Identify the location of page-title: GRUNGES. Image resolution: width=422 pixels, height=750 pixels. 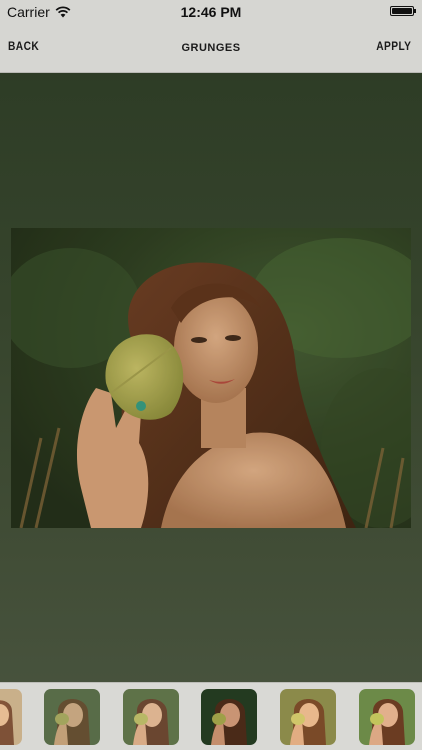
(211, 48).